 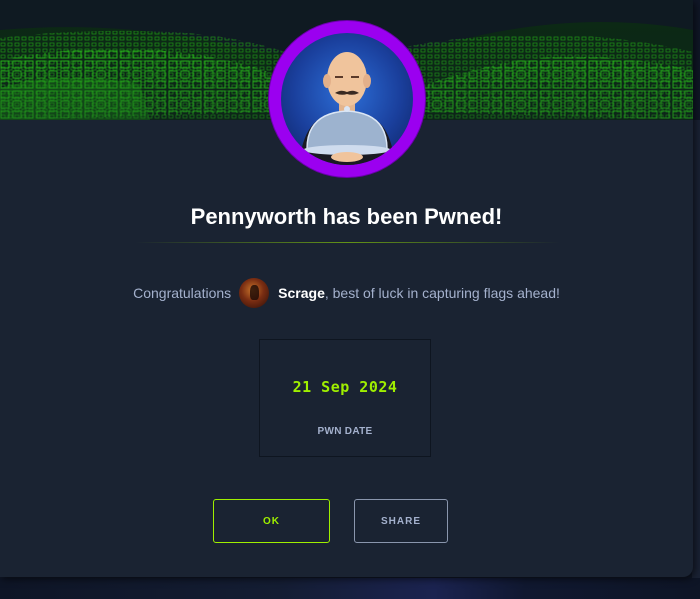 I want to click on pwn-date-value: 21 Sep 2024, so click(x=345, y=387).